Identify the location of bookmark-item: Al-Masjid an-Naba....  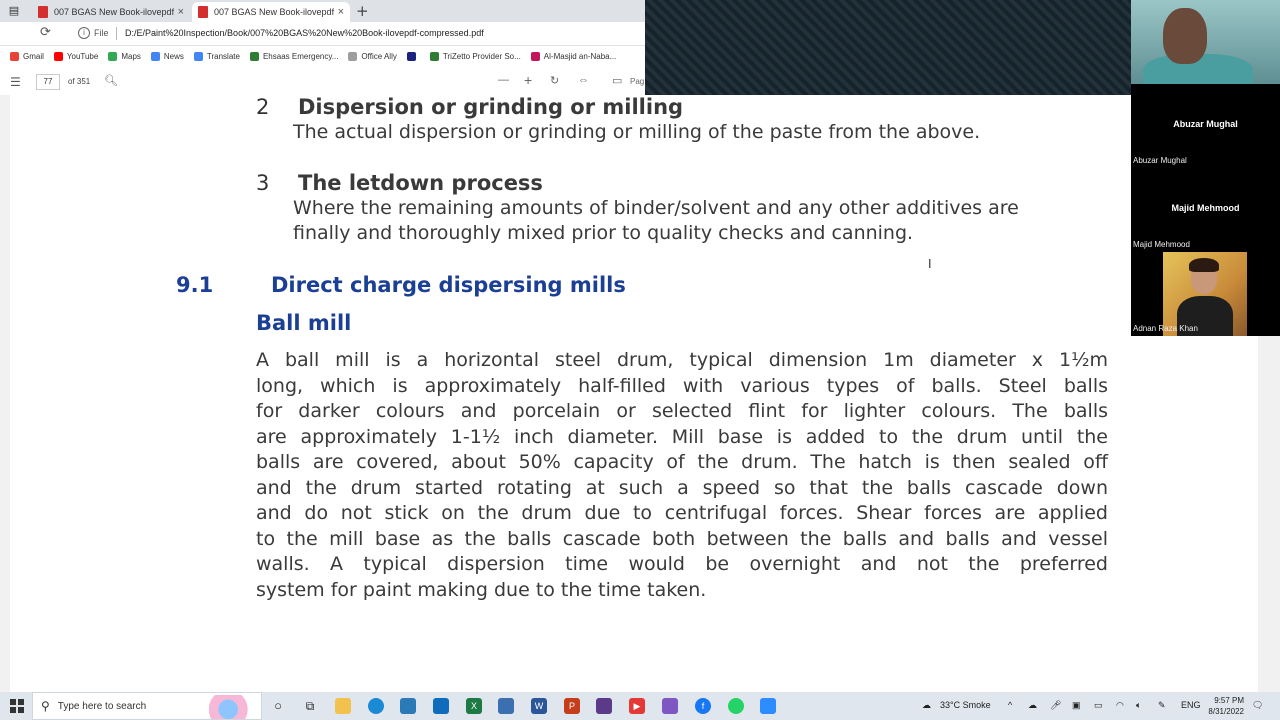
(573, 56).